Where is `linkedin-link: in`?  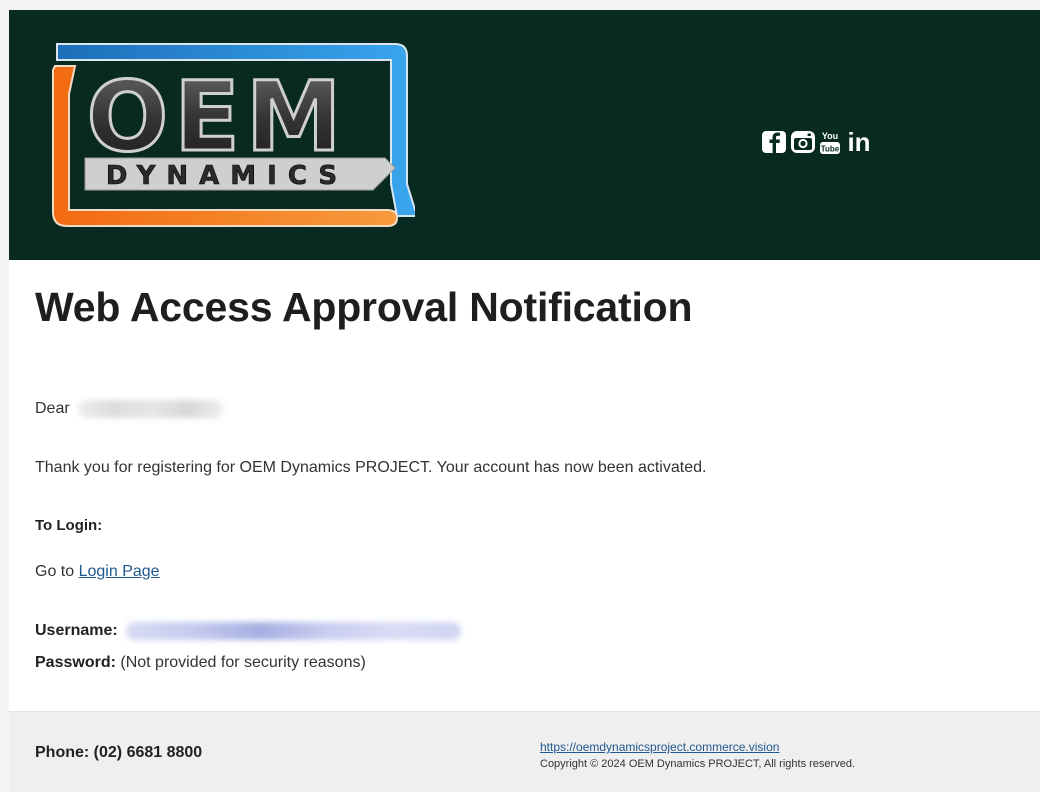
linkedin-link: in is located at coordinates (859, 142).